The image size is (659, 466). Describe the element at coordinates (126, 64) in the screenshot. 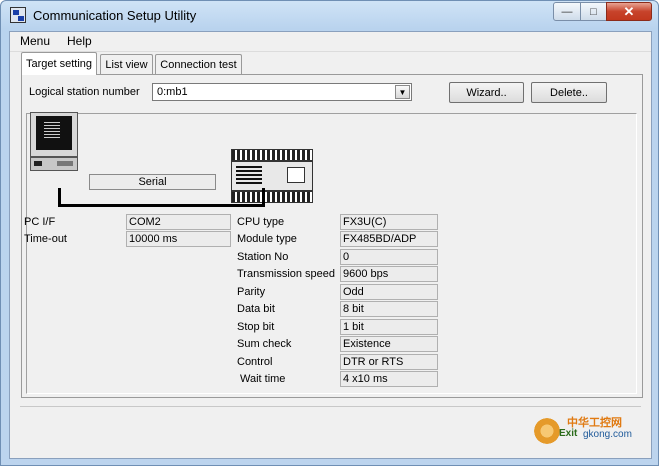

I see `tab-list-view: List view` at that location.